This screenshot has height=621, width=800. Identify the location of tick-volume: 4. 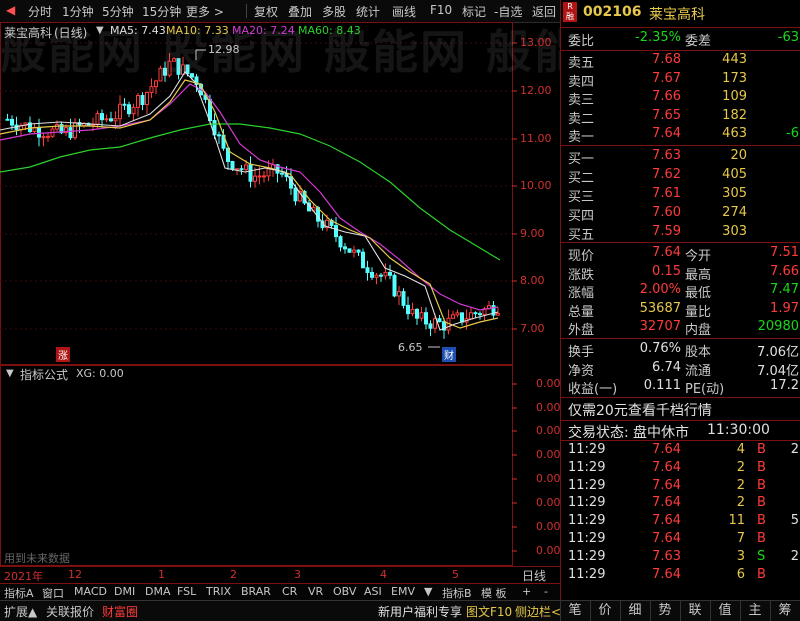
(740, 449).